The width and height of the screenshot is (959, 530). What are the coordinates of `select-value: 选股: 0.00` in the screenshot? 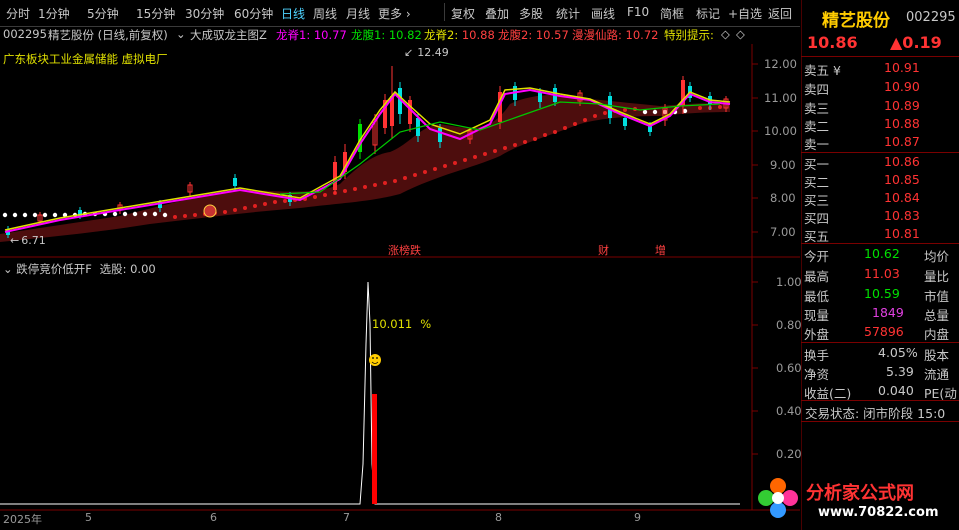 It's located at (127, 269).